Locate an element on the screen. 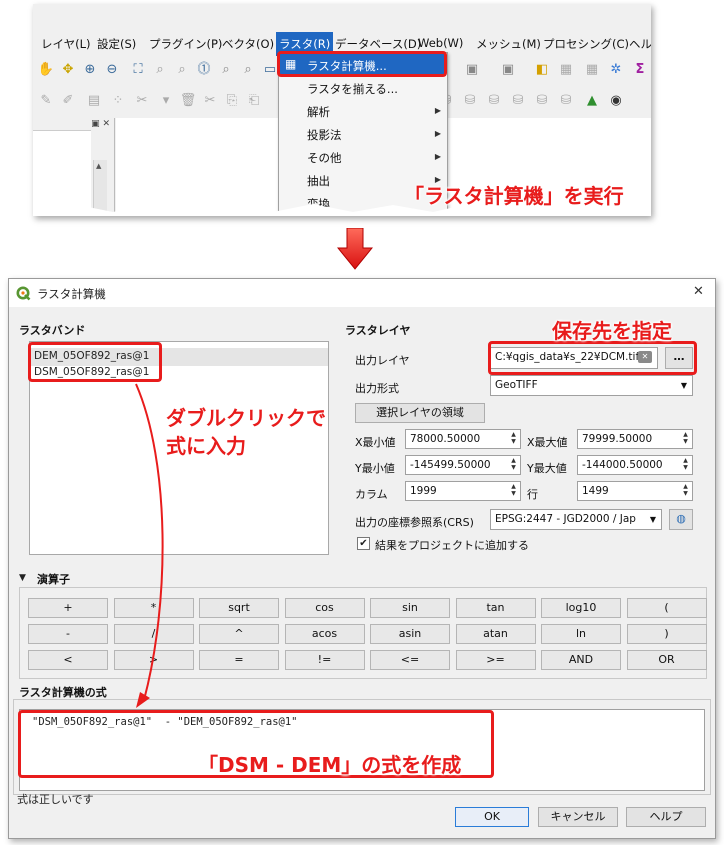 The height and width of the screenshot is (845, 724). xmax-spinbox: 79999.50000 ▲ ▼ is located at coordinates (635, 439).